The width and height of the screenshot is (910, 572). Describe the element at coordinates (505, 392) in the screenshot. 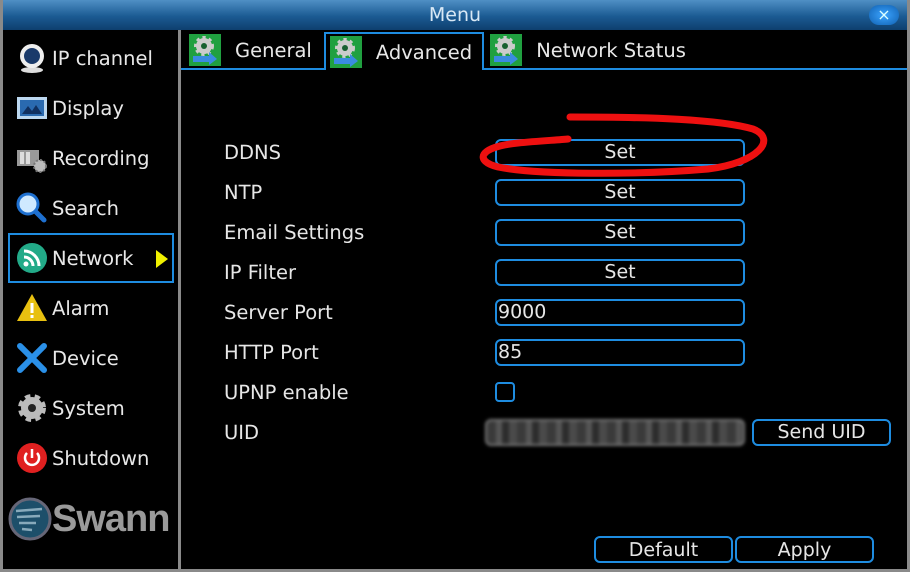

I see `checkbox` at that location.